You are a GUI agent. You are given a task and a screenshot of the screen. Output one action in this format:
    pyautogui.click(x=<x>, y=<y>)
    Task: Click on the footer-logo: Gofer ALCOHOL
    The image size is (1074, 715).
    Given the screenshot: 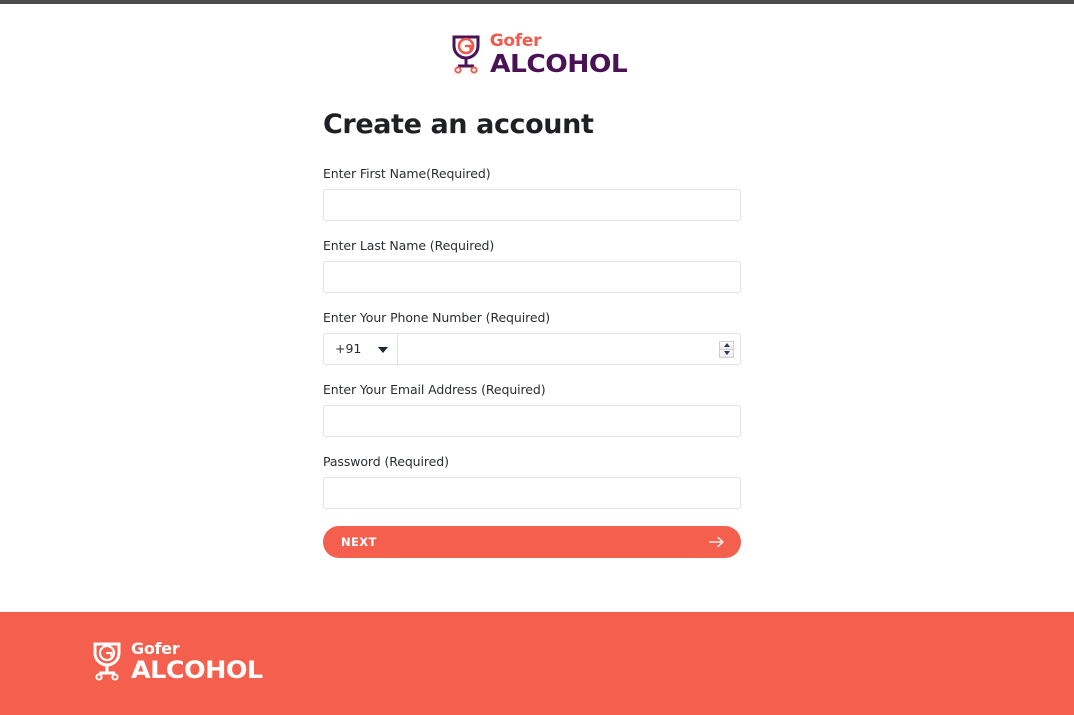 What is the action you would take?
    pyautogui.click(x=176, y=660)
    